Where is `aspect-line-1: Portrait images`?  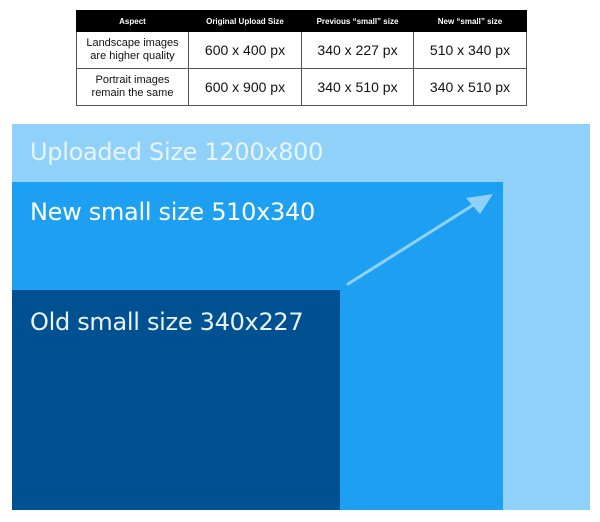
aspect-line-1: Portrait images is located at coordinates (132, 80).